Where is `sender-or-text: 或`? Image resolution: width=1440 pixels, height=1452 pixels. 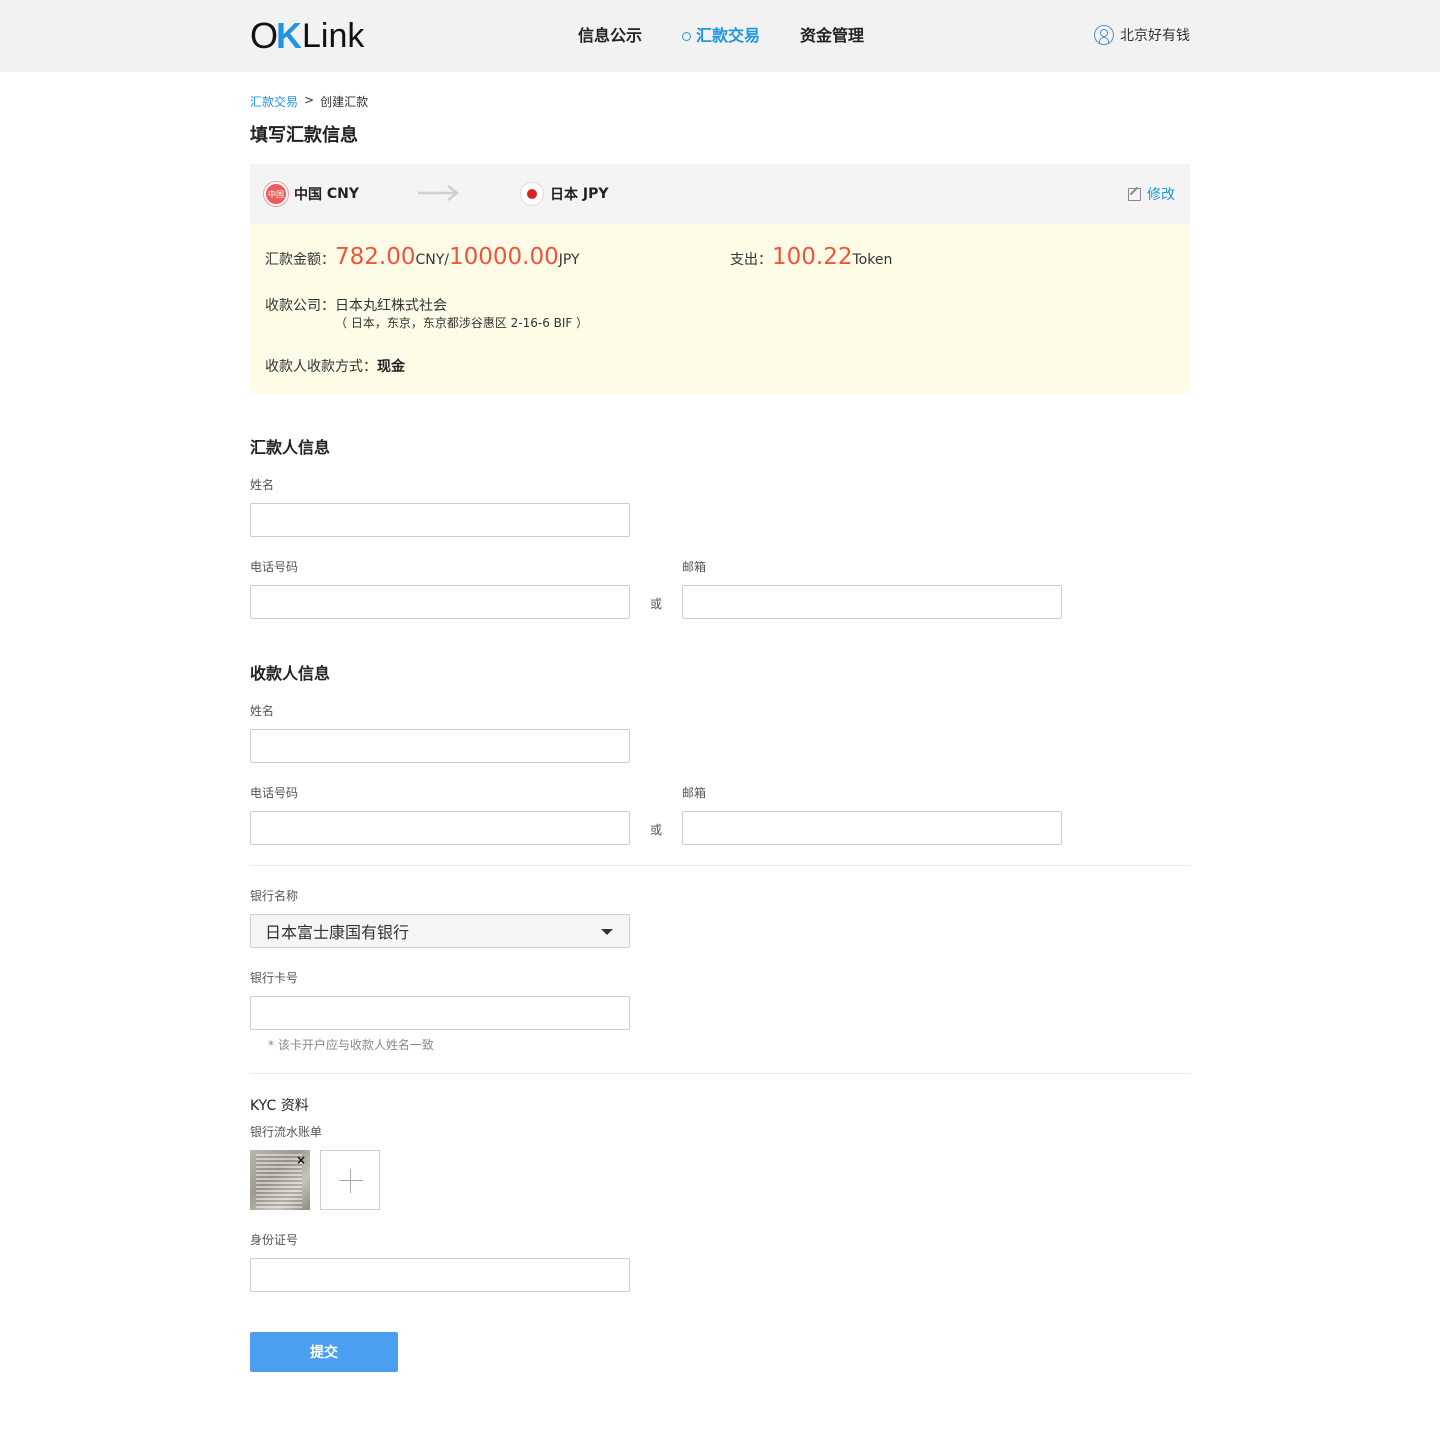
sender-or-text: 或 is located at coordinates (656, 604).